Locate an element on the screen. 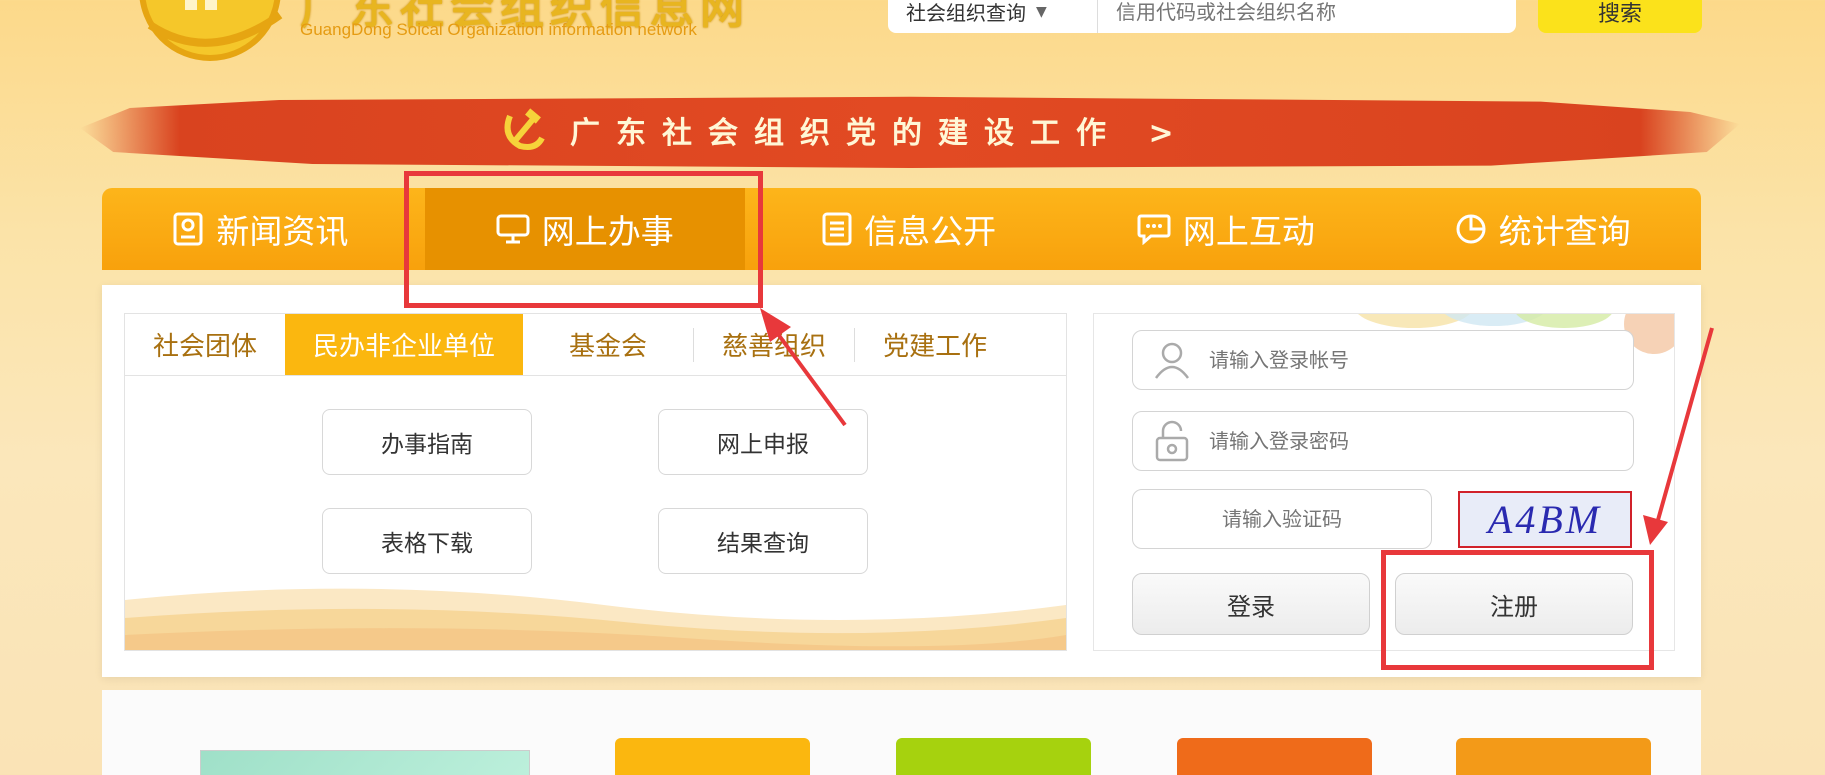  captcha-input is located at coordinates (1282, 519).